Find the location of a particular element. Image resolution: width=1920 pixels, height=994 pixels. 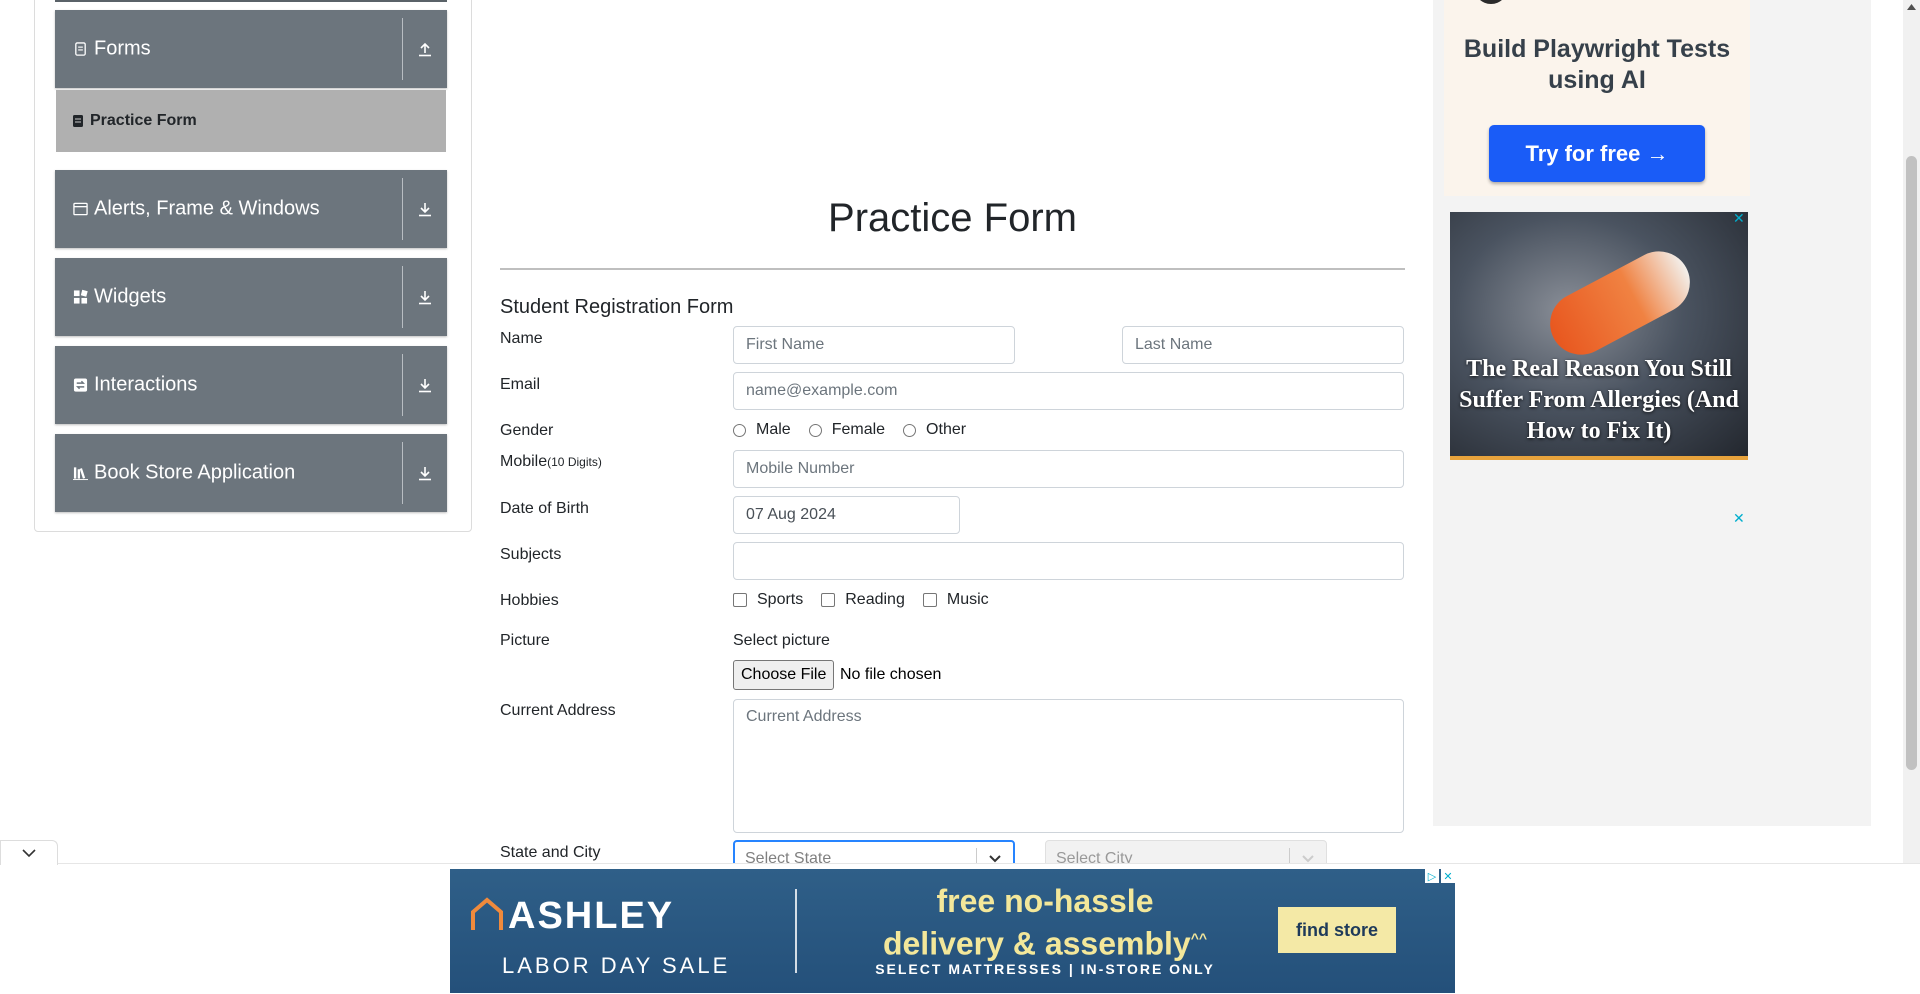

sidebar-group-label: Interactions is located at coordinates (146, 384).